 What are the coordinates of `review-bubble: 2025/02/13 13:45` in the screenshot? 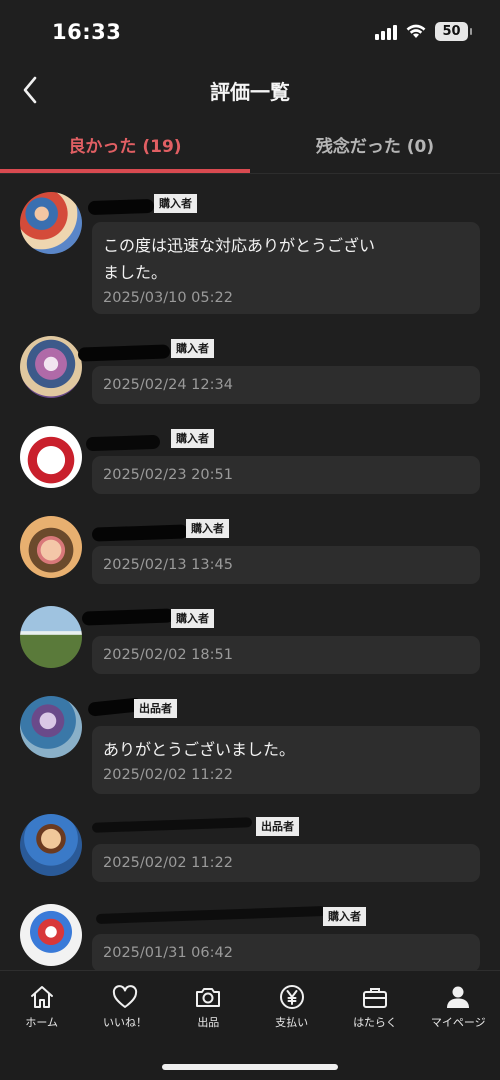 It's located at (286, 565).